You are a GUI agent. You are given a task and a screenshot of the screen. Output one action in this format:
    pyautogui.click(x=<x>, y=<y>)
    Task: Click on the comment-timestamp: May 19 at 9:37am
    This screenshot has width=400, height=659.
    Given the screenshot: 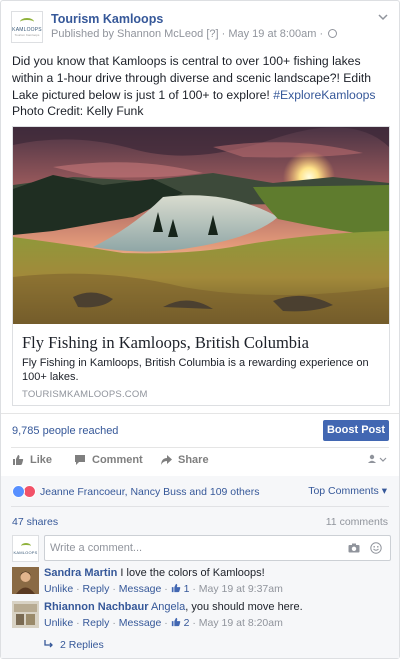 What is the action you would take?
    pyautogui.click(x=241, y=589)
    